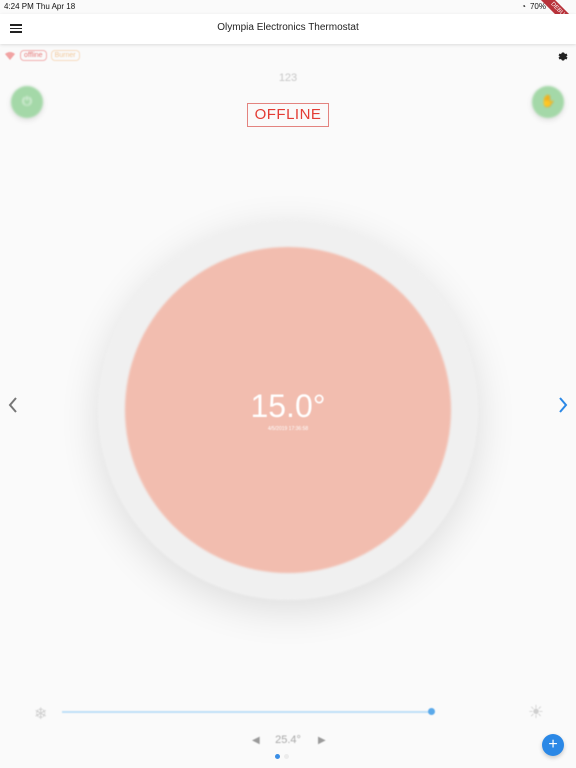 This screenshot has width=576, height=768. I want to click on setpoint-row: ◀ 25.4° ▶, so click(288, 741).